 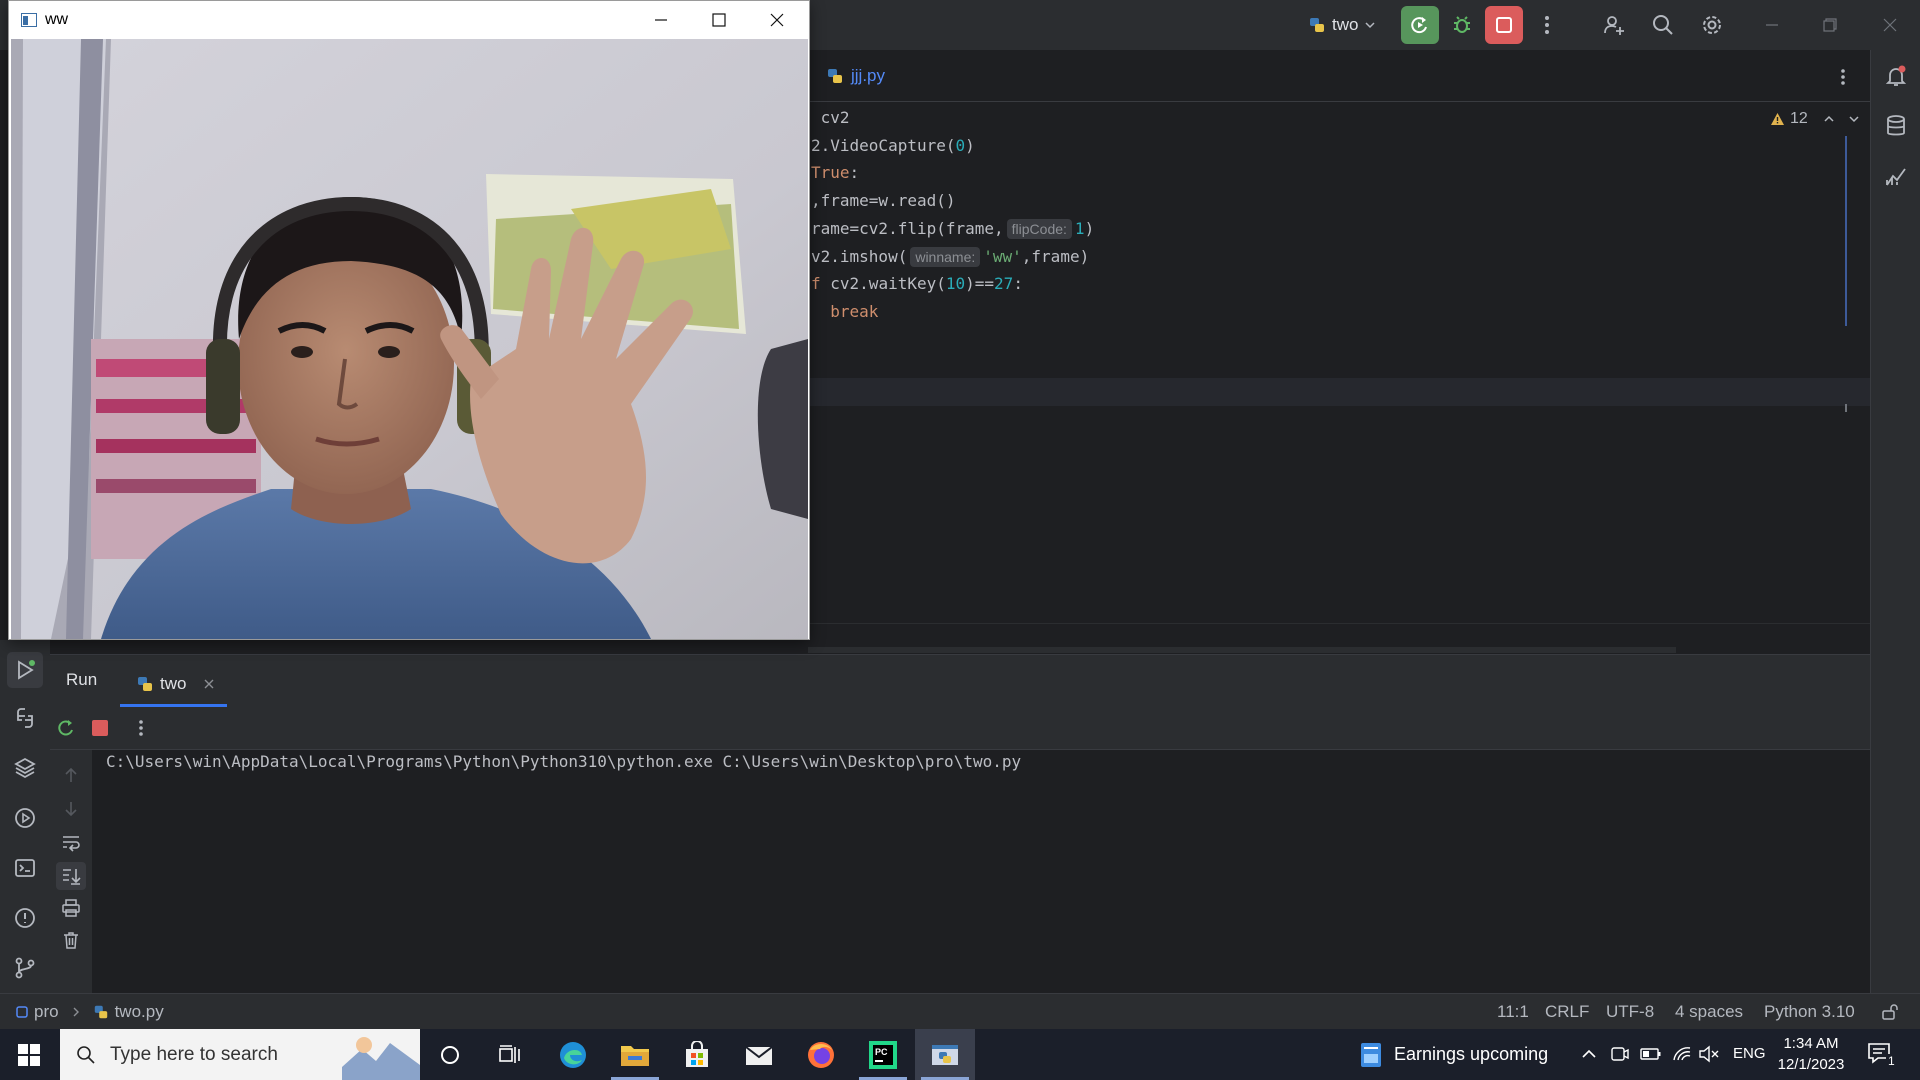 I want to click on parameter-hint: winname:, so click(x=945, y=257).